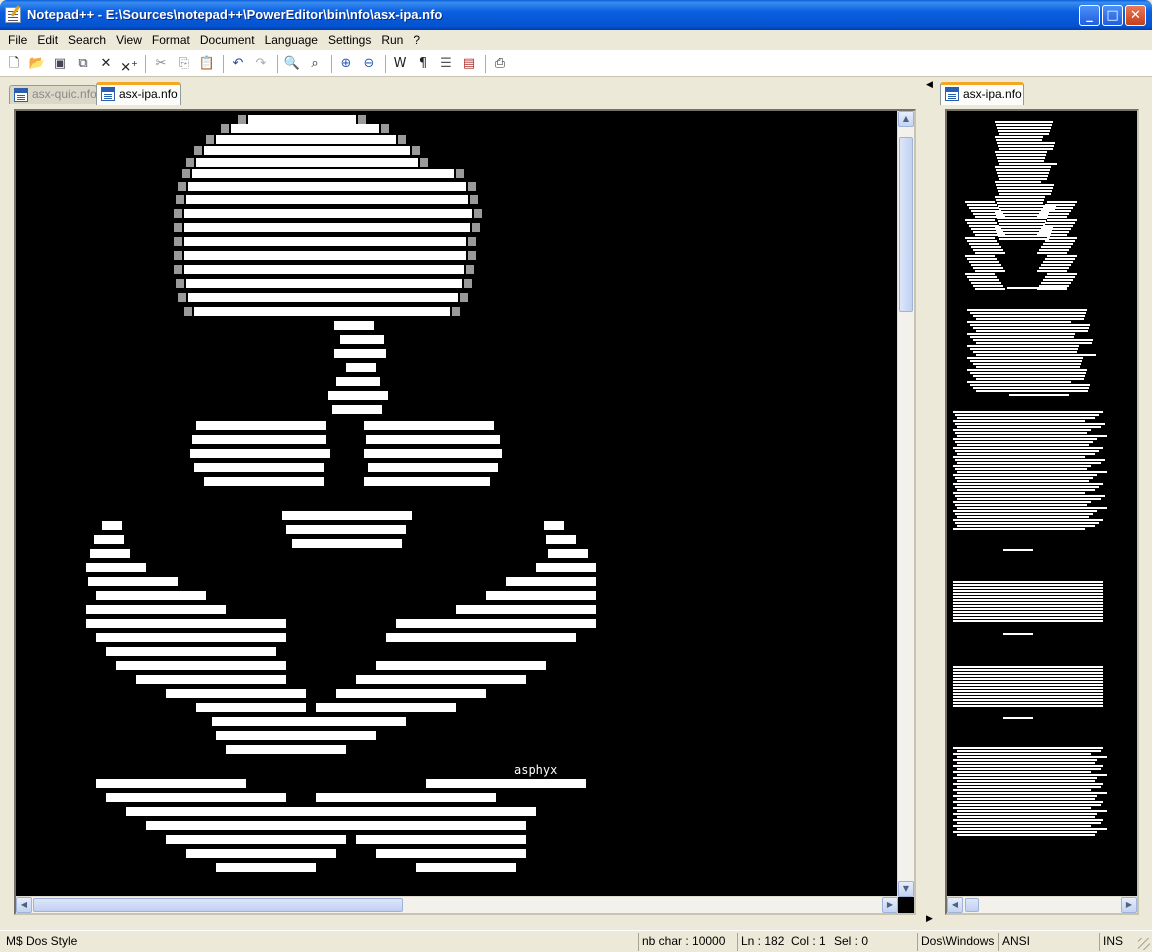 The height and width of the screenshot is (952, 1152). I want to click on menu-edit: Edit, so click(47, 40).